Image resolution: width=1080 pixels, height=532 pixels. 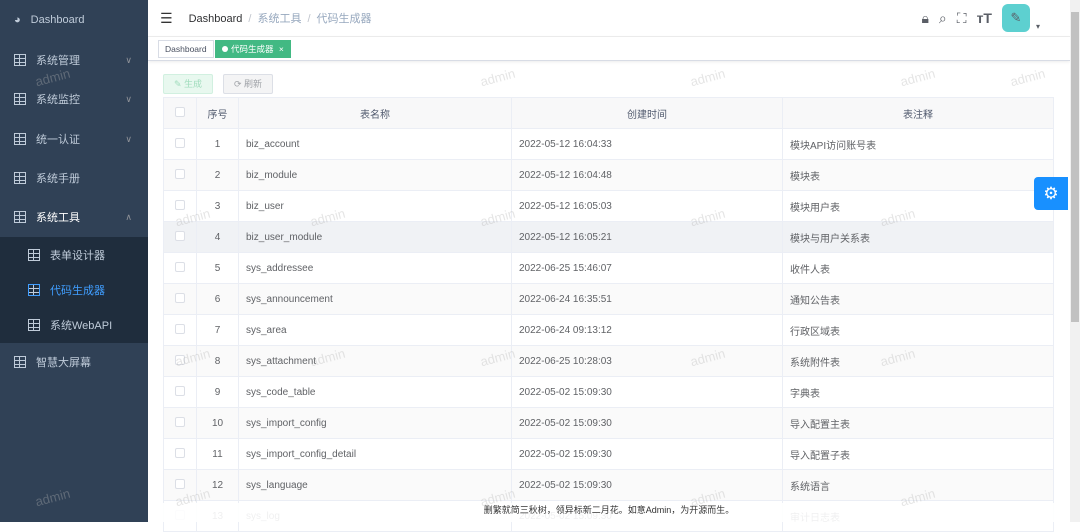 I want to click on sidebar-item-code-generator: 代码生成器, so click(x=74, y=289).